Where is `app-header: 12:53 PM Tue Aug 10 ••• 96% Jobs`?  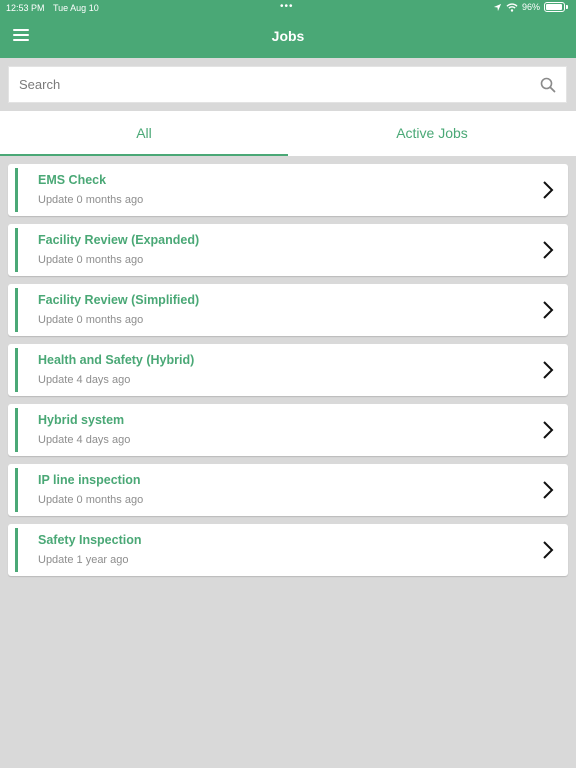 app-header: 12:53 PM Tue Aug 10 ••• 96% Jobs is located at coordinates (288, 29).